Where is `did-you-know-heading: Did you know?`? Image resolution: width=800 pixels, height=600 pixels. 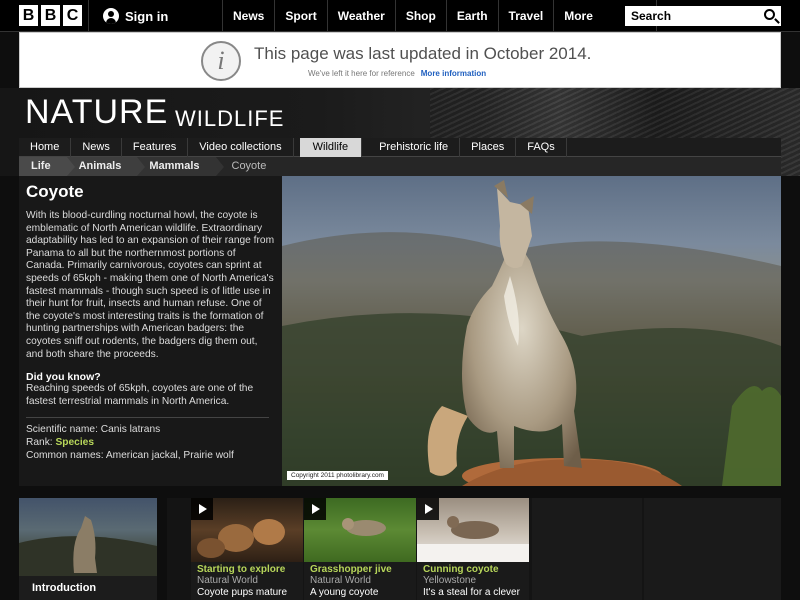 did-you-know-heading: Did you know? is located at coordinates (63, 377).